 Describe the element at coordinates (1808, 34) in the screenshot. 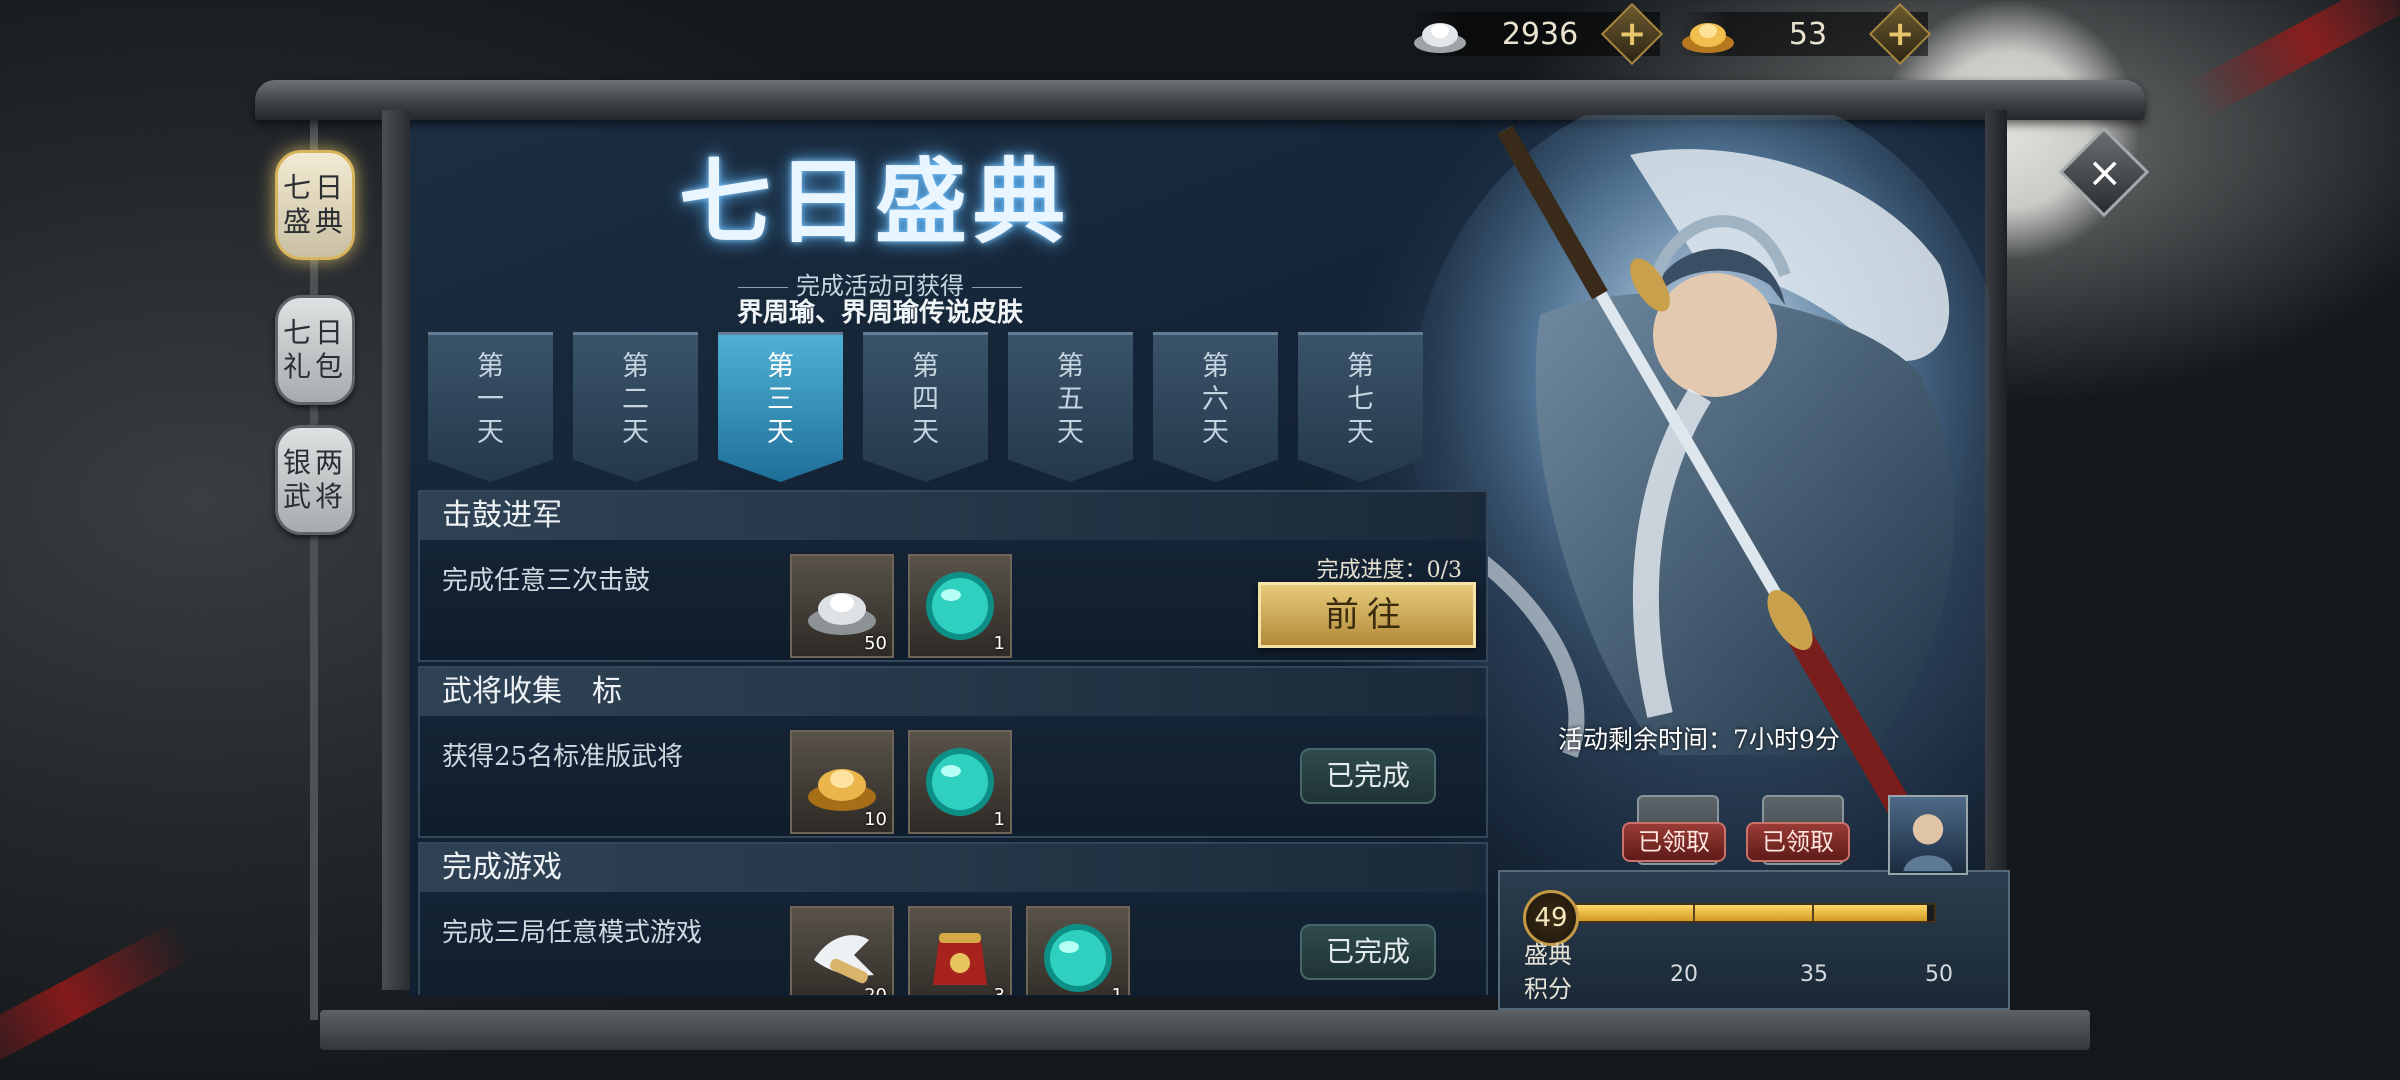

I see `gold-amount: 53` at that location.